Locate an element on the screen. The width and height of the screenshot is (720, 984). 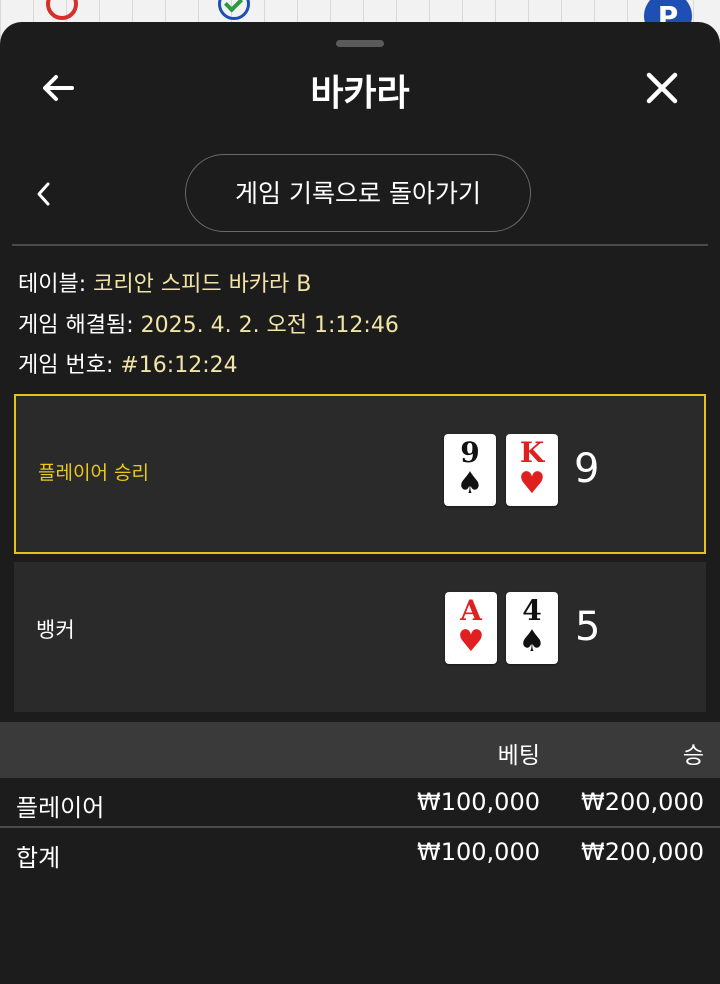
game-number-value: #16:12:24 is located at coordinates (179, 365).